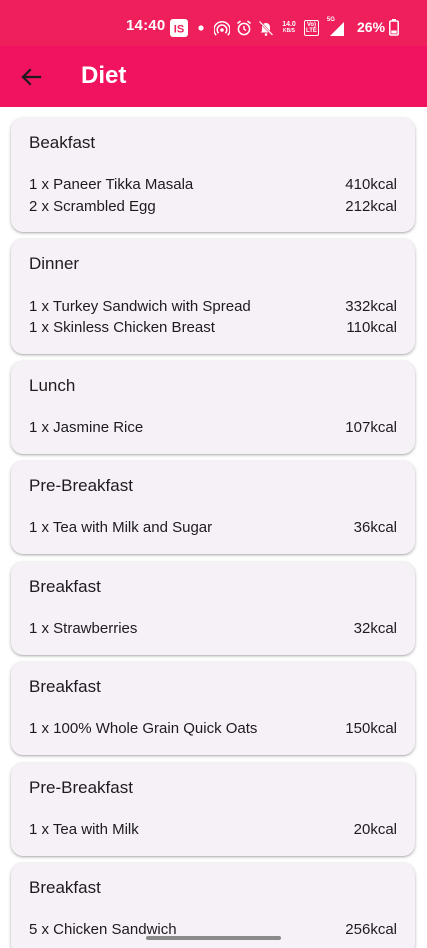 This screenshot has height=948, width=427. I want to click on food-name: 1 x Skinless Chicken Breast, so click(122, 327).